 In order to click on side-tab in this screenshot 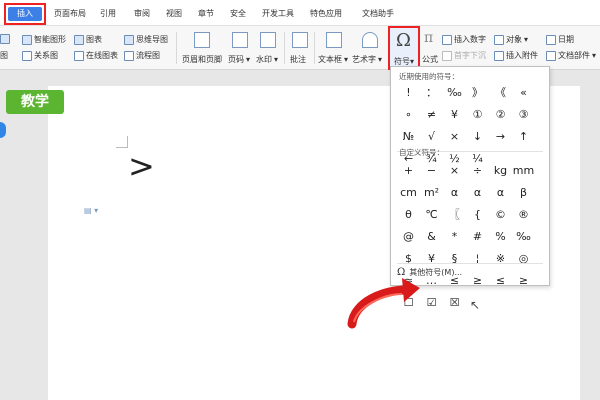, I will do `click(3, 130)`.